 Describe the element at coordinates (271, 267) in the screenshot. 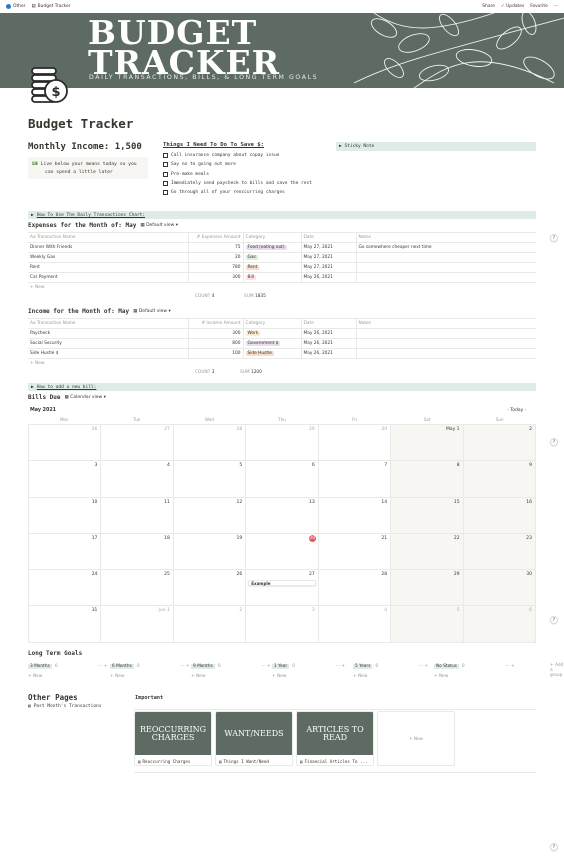

I see `cell-category: Rent` at that location.